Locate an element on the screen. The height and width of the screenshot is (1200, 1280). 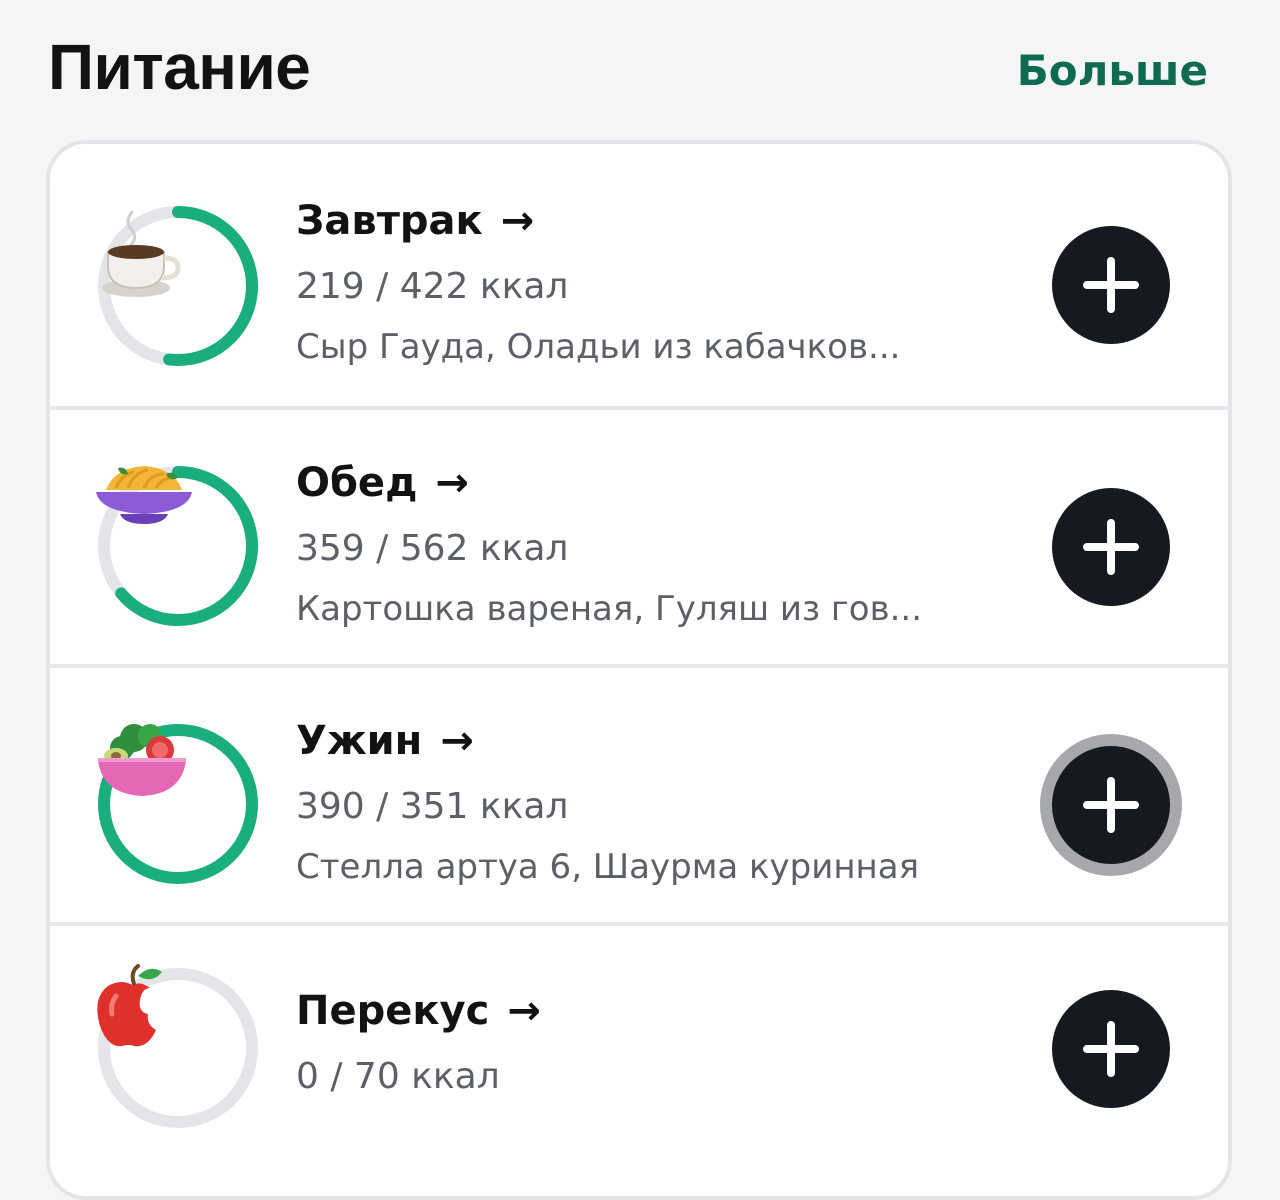
meal-title: Перекус is located at coordinates (393, 1011).